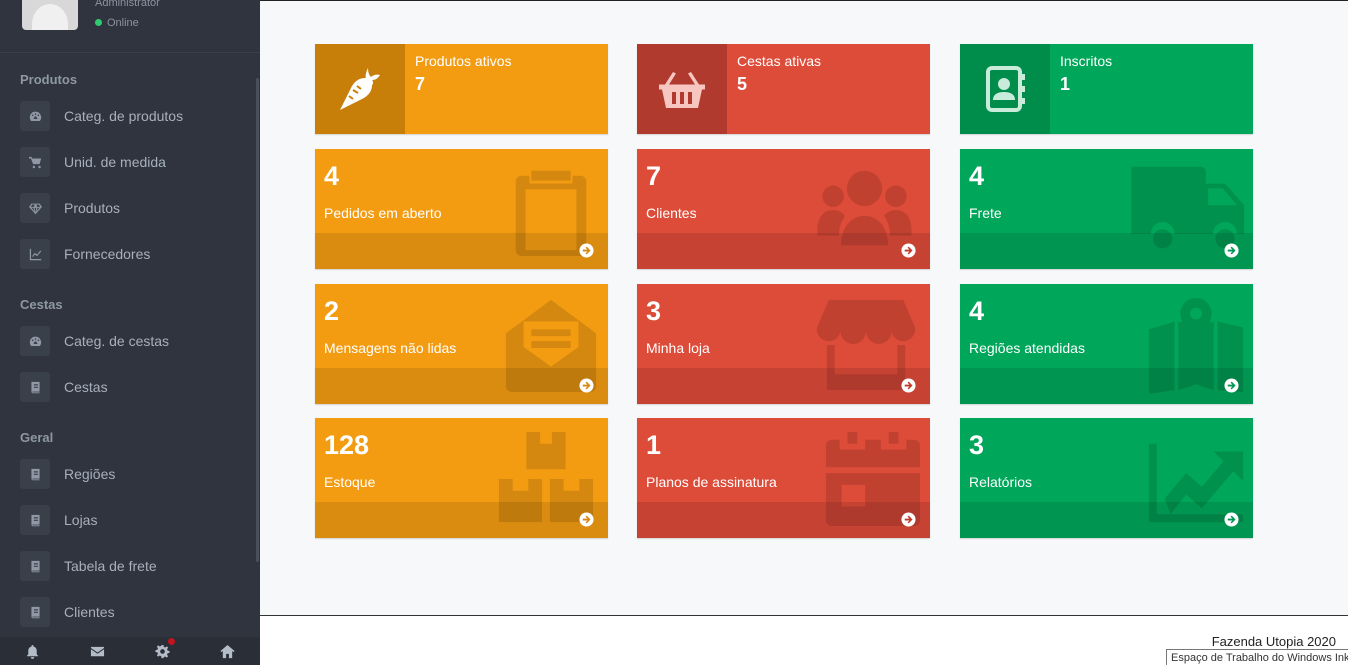 The image size is (1348, 665). What do you see at coordinates (50, 15) in the screenshot?
I see `avatar` at bounding box center [50, 15].